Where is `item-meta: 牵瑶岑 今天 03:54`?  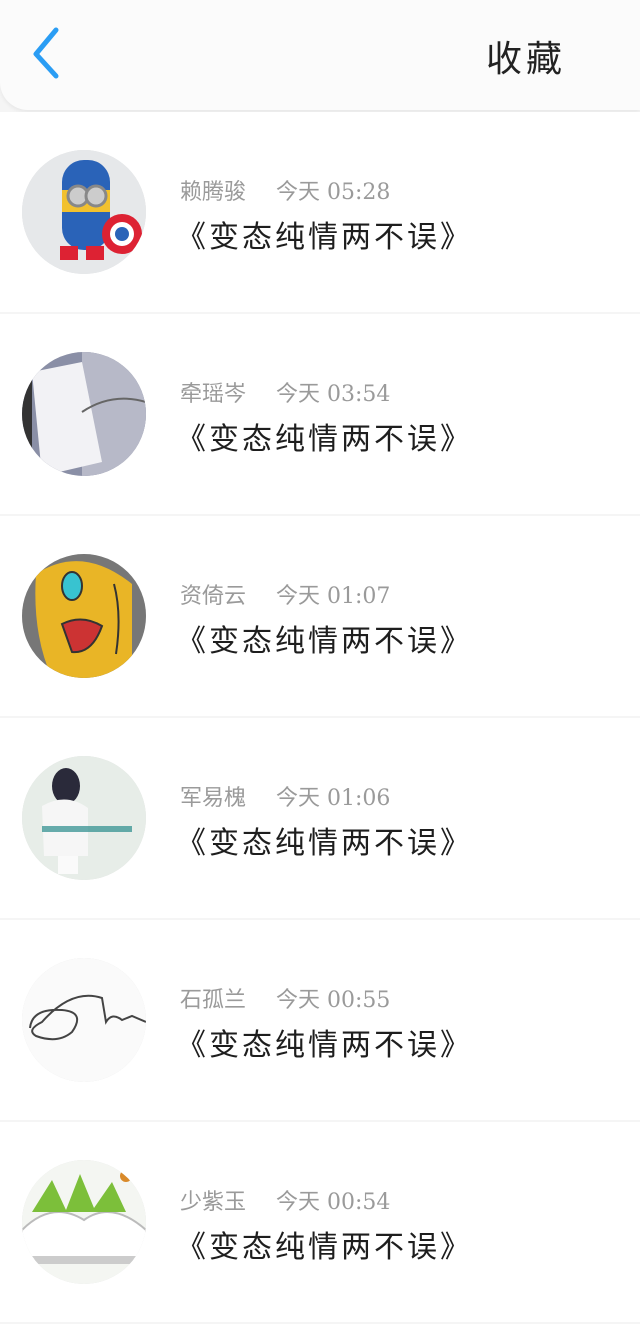
item-meta: 牵瑶岑 今天 03:54 is located at coordinates (285, 392).